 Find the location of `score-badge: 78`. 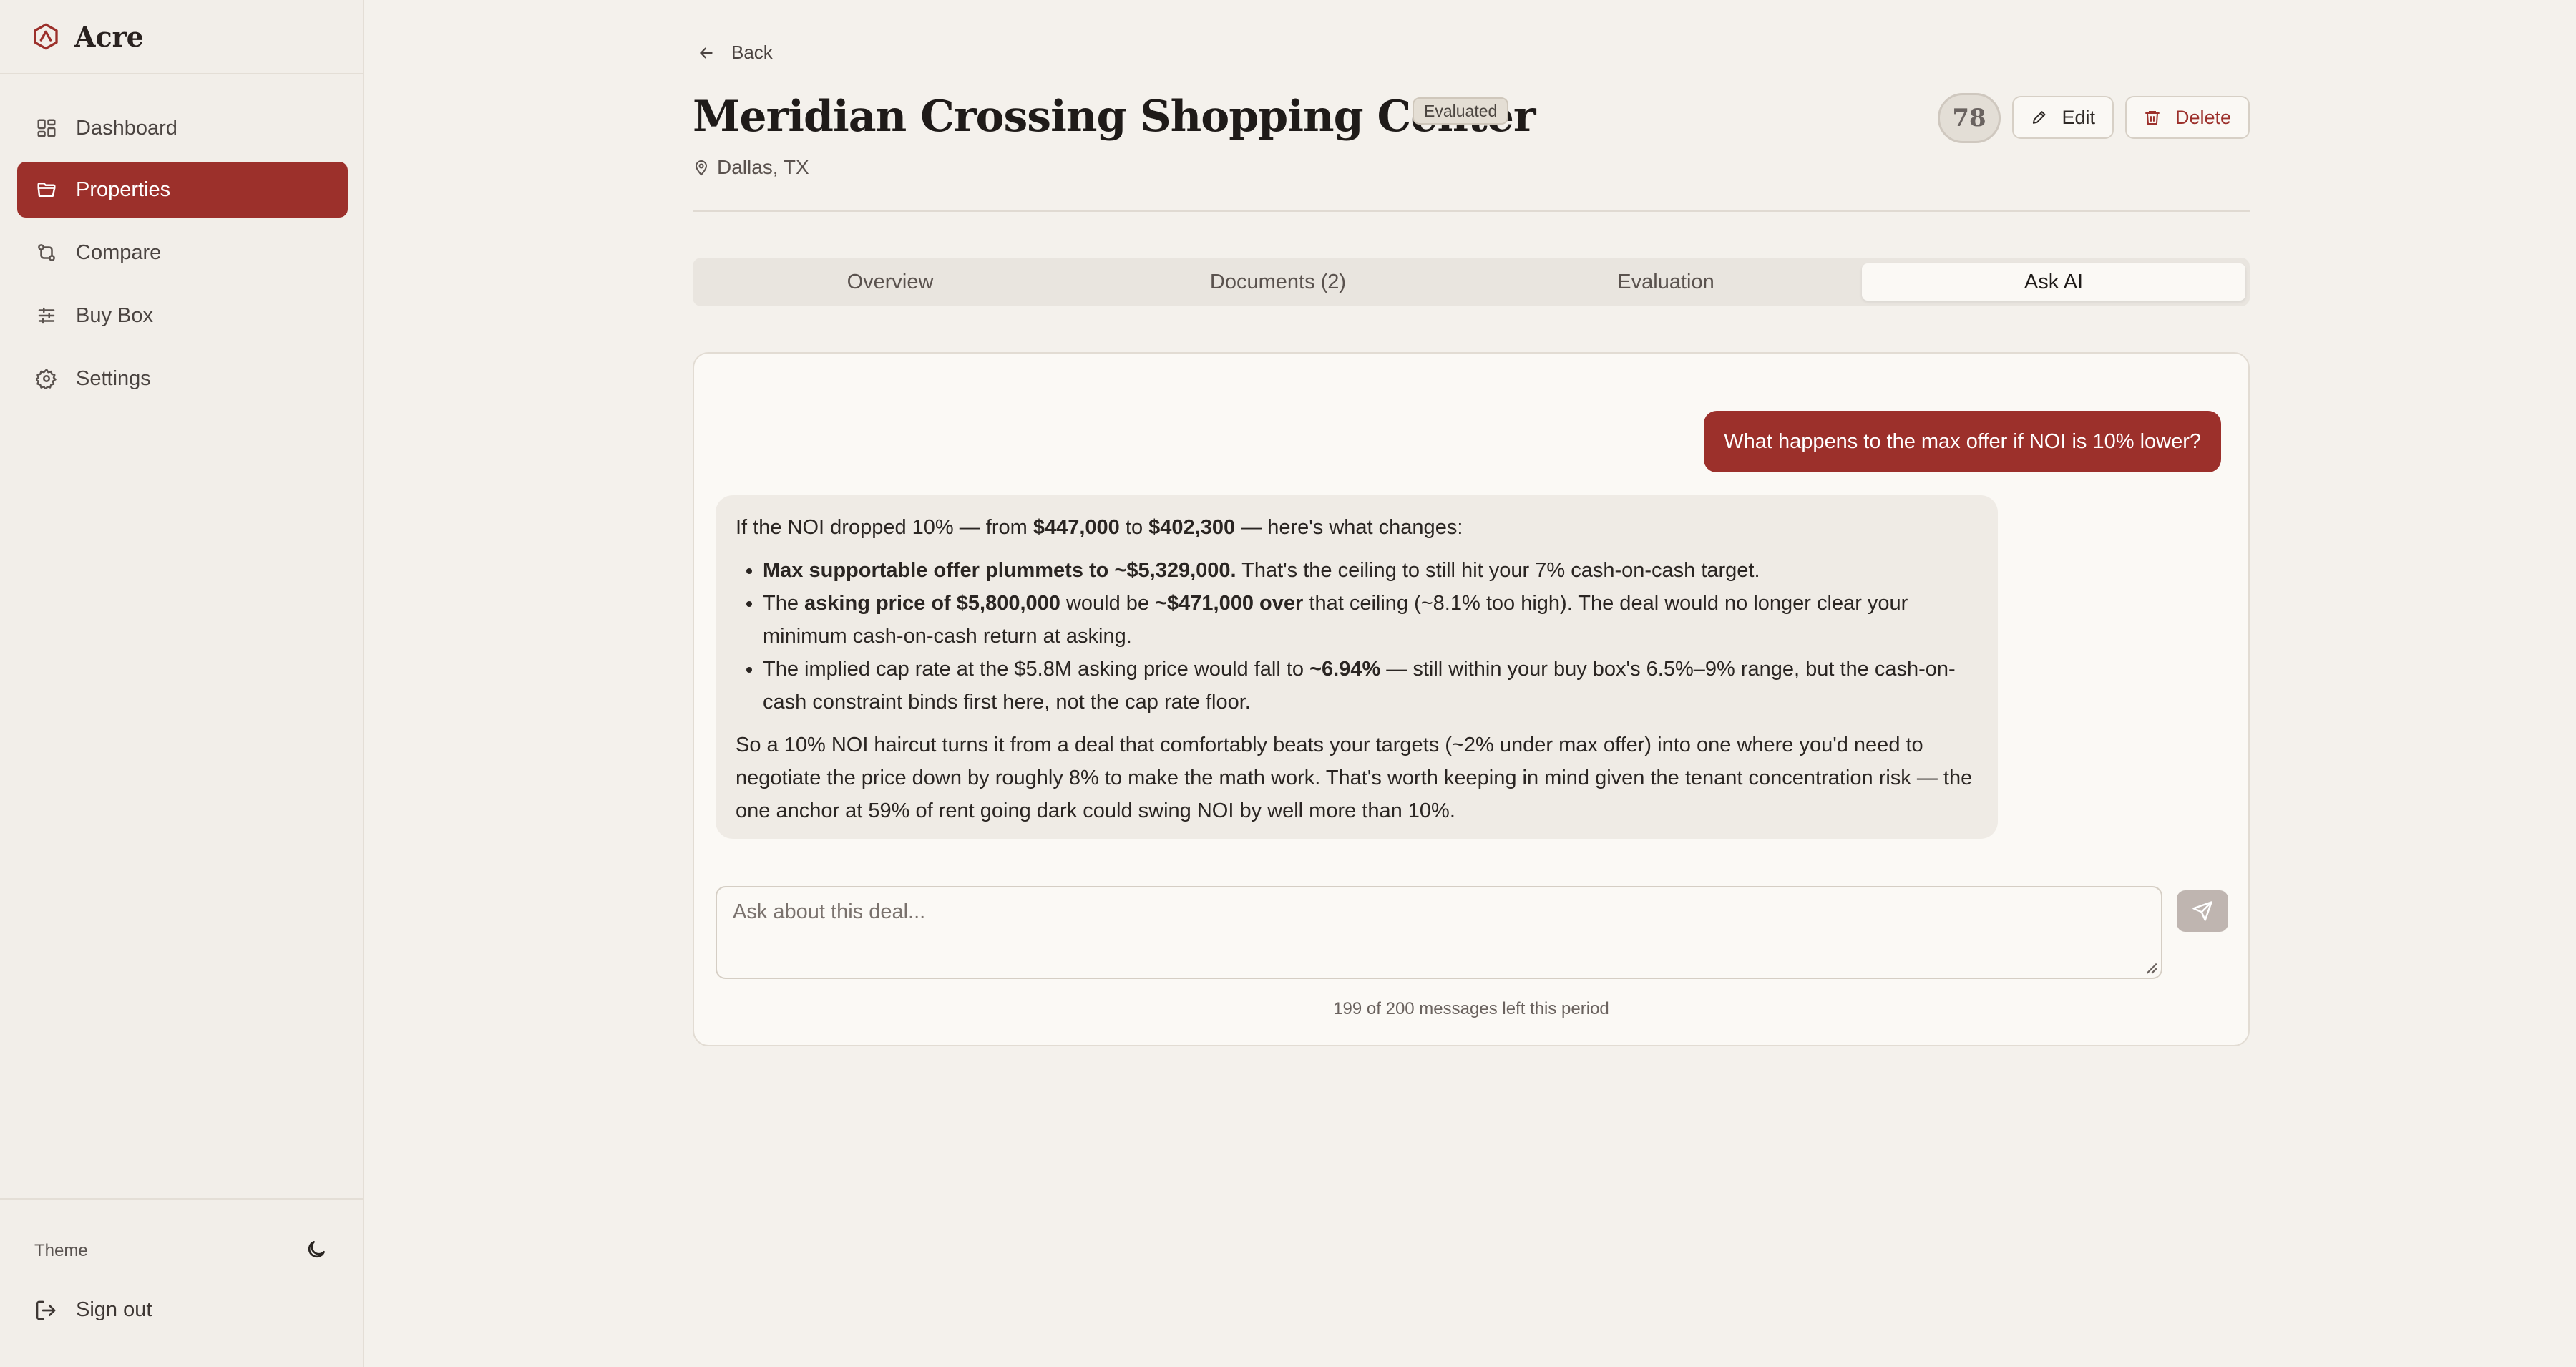

score-badge: 78 is located at coordinates (1970, 118).